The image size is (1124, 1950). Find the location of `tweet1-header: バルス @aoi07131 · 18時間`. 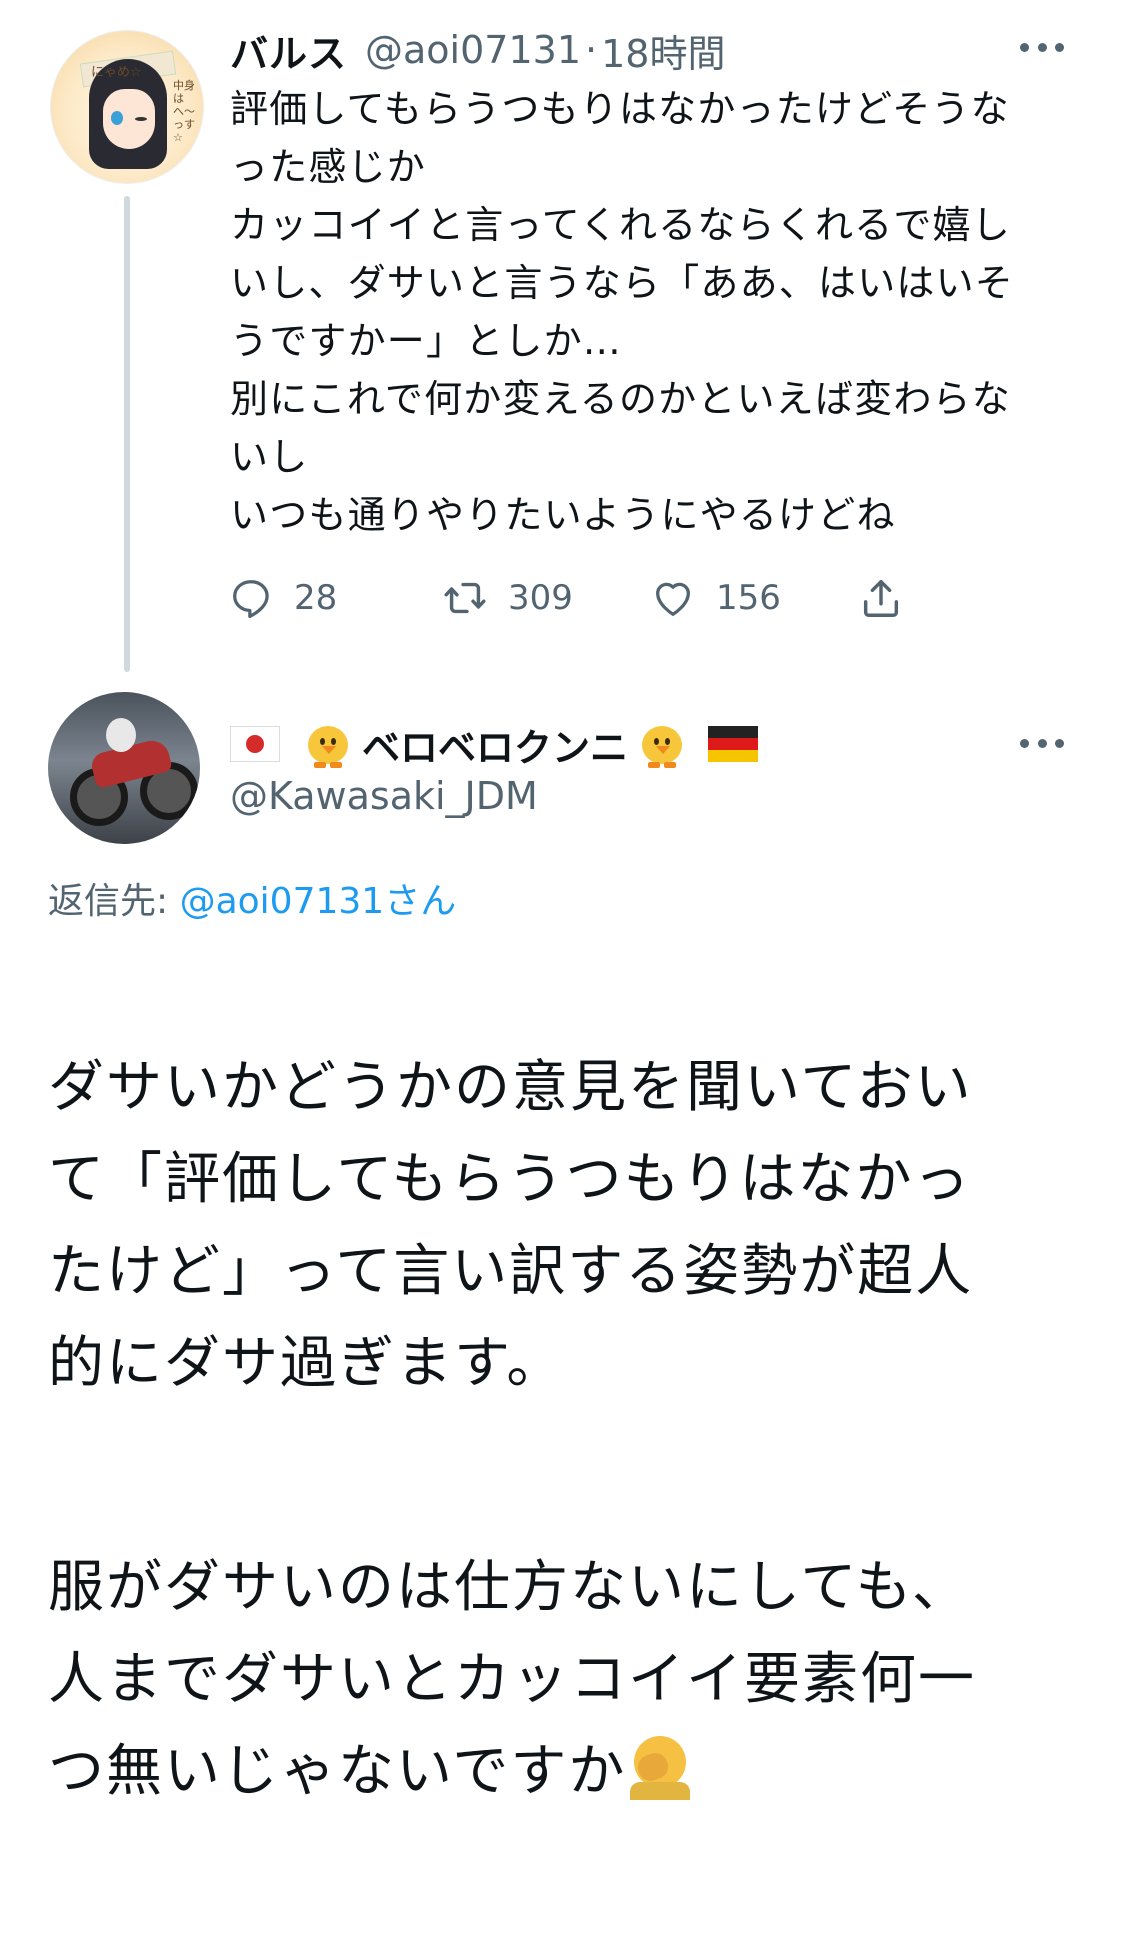

tweet1-header: バルス @aoi07131 · 18時間 is located at coordinates (477, 50).